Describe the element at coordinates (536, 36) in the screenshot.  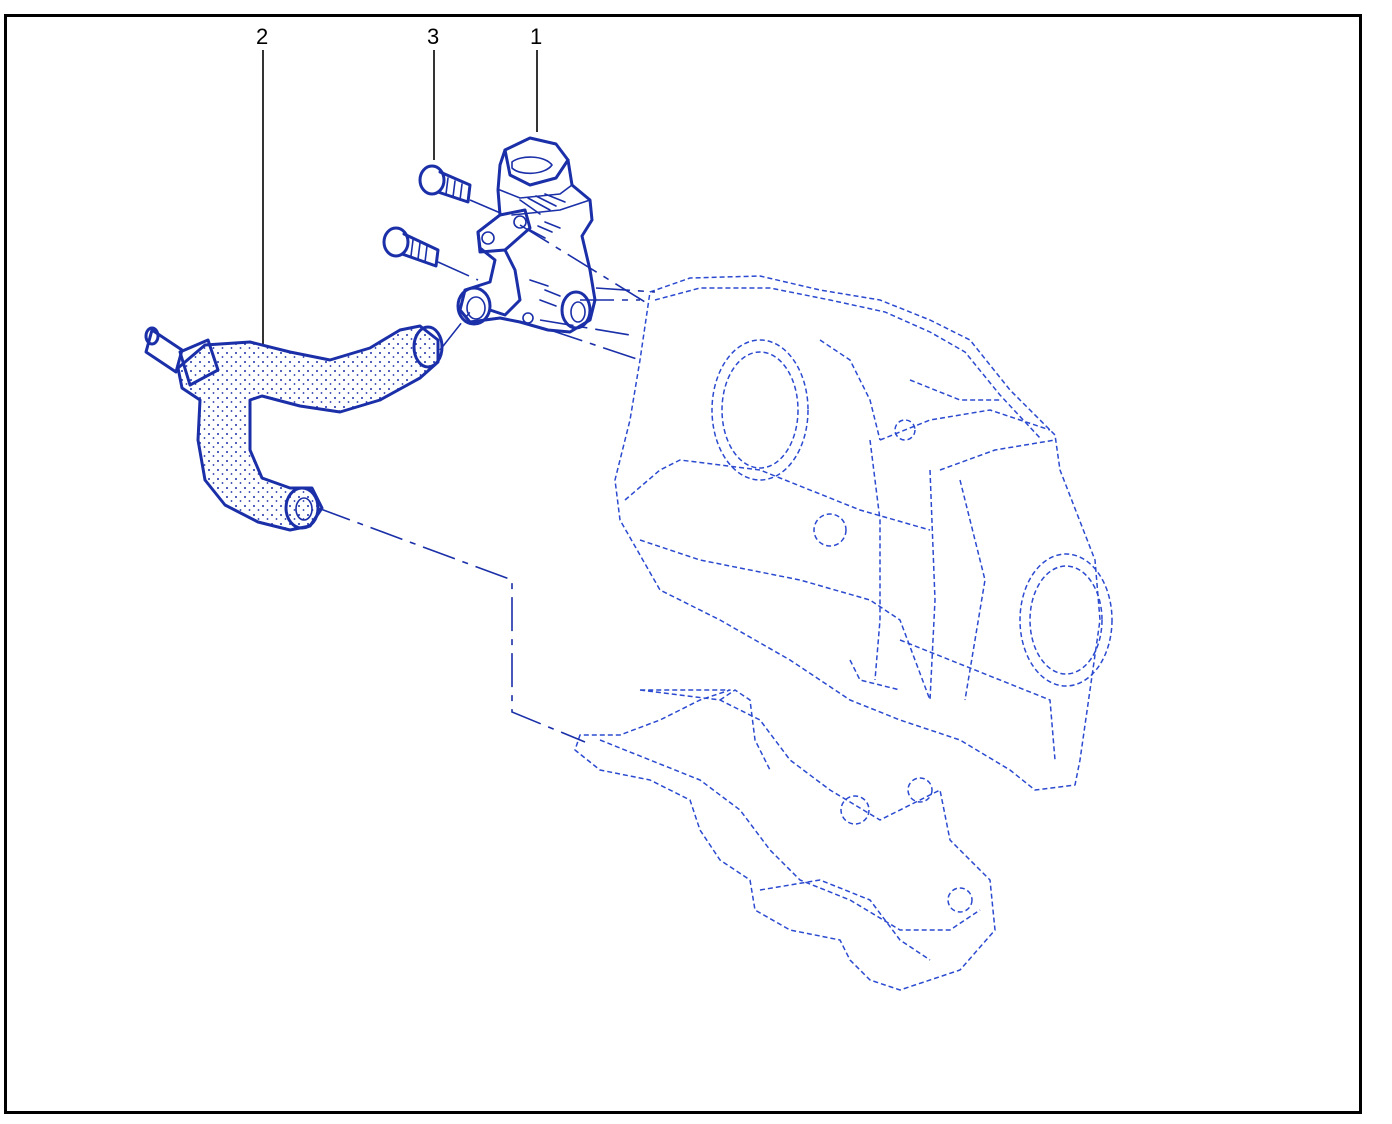
I see `callout-1-number: 1` at that location.